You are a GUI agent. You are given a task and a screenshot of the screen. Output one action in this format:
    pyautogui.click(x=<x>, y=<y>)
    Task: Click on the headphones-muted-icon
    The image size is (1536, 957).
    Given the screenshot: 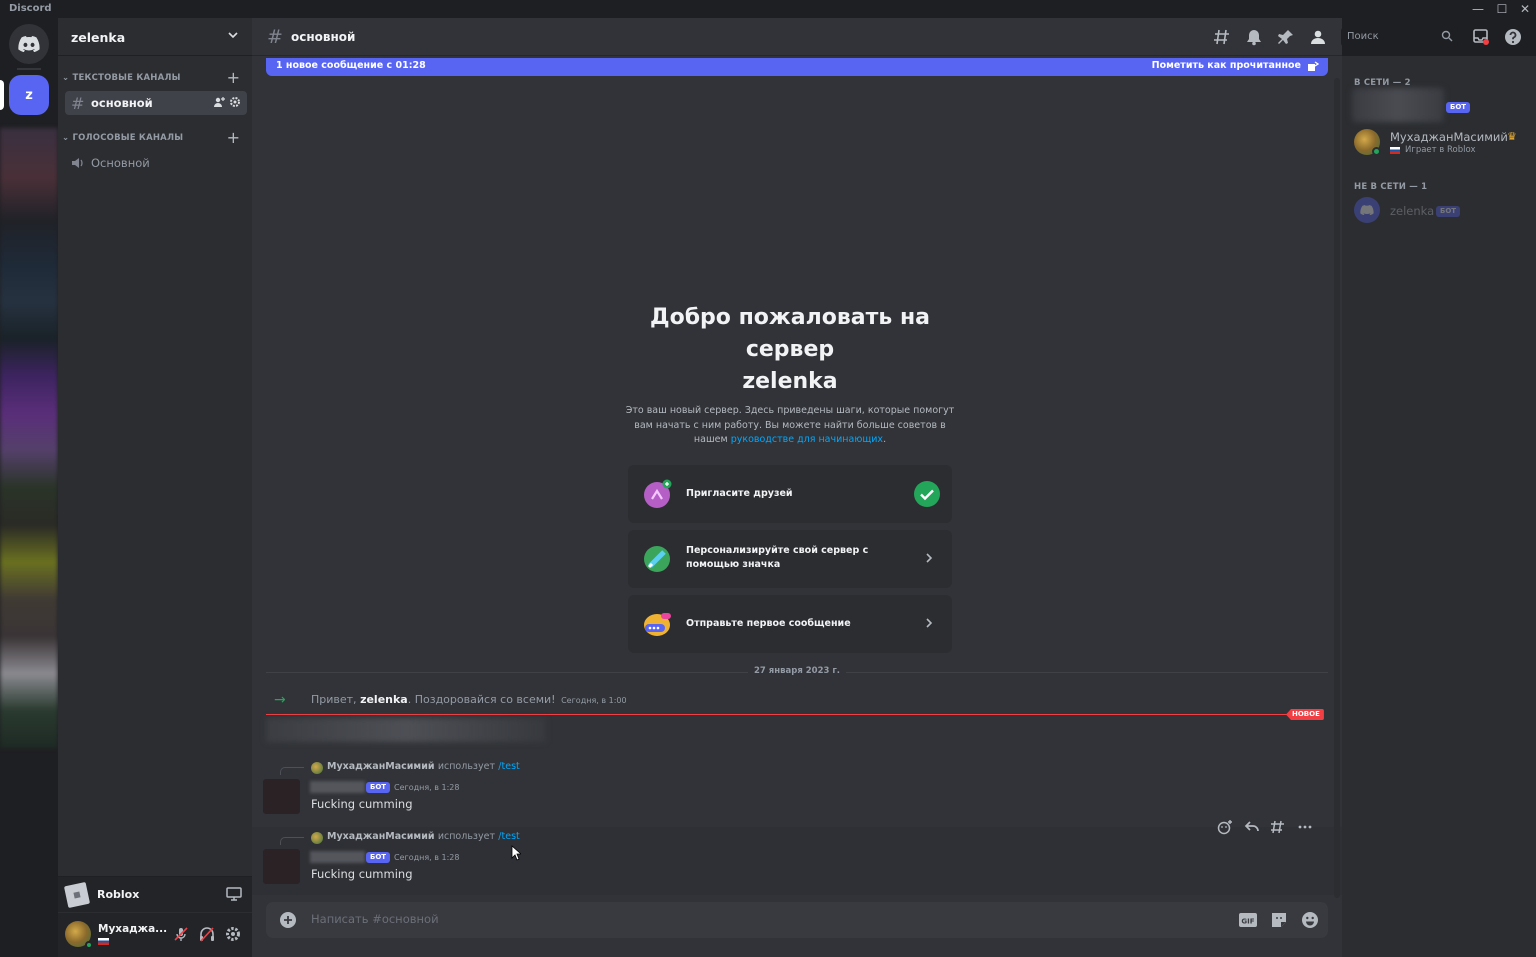 What is the action you would take?
    pyautogui.click(x=207, y=934)
    